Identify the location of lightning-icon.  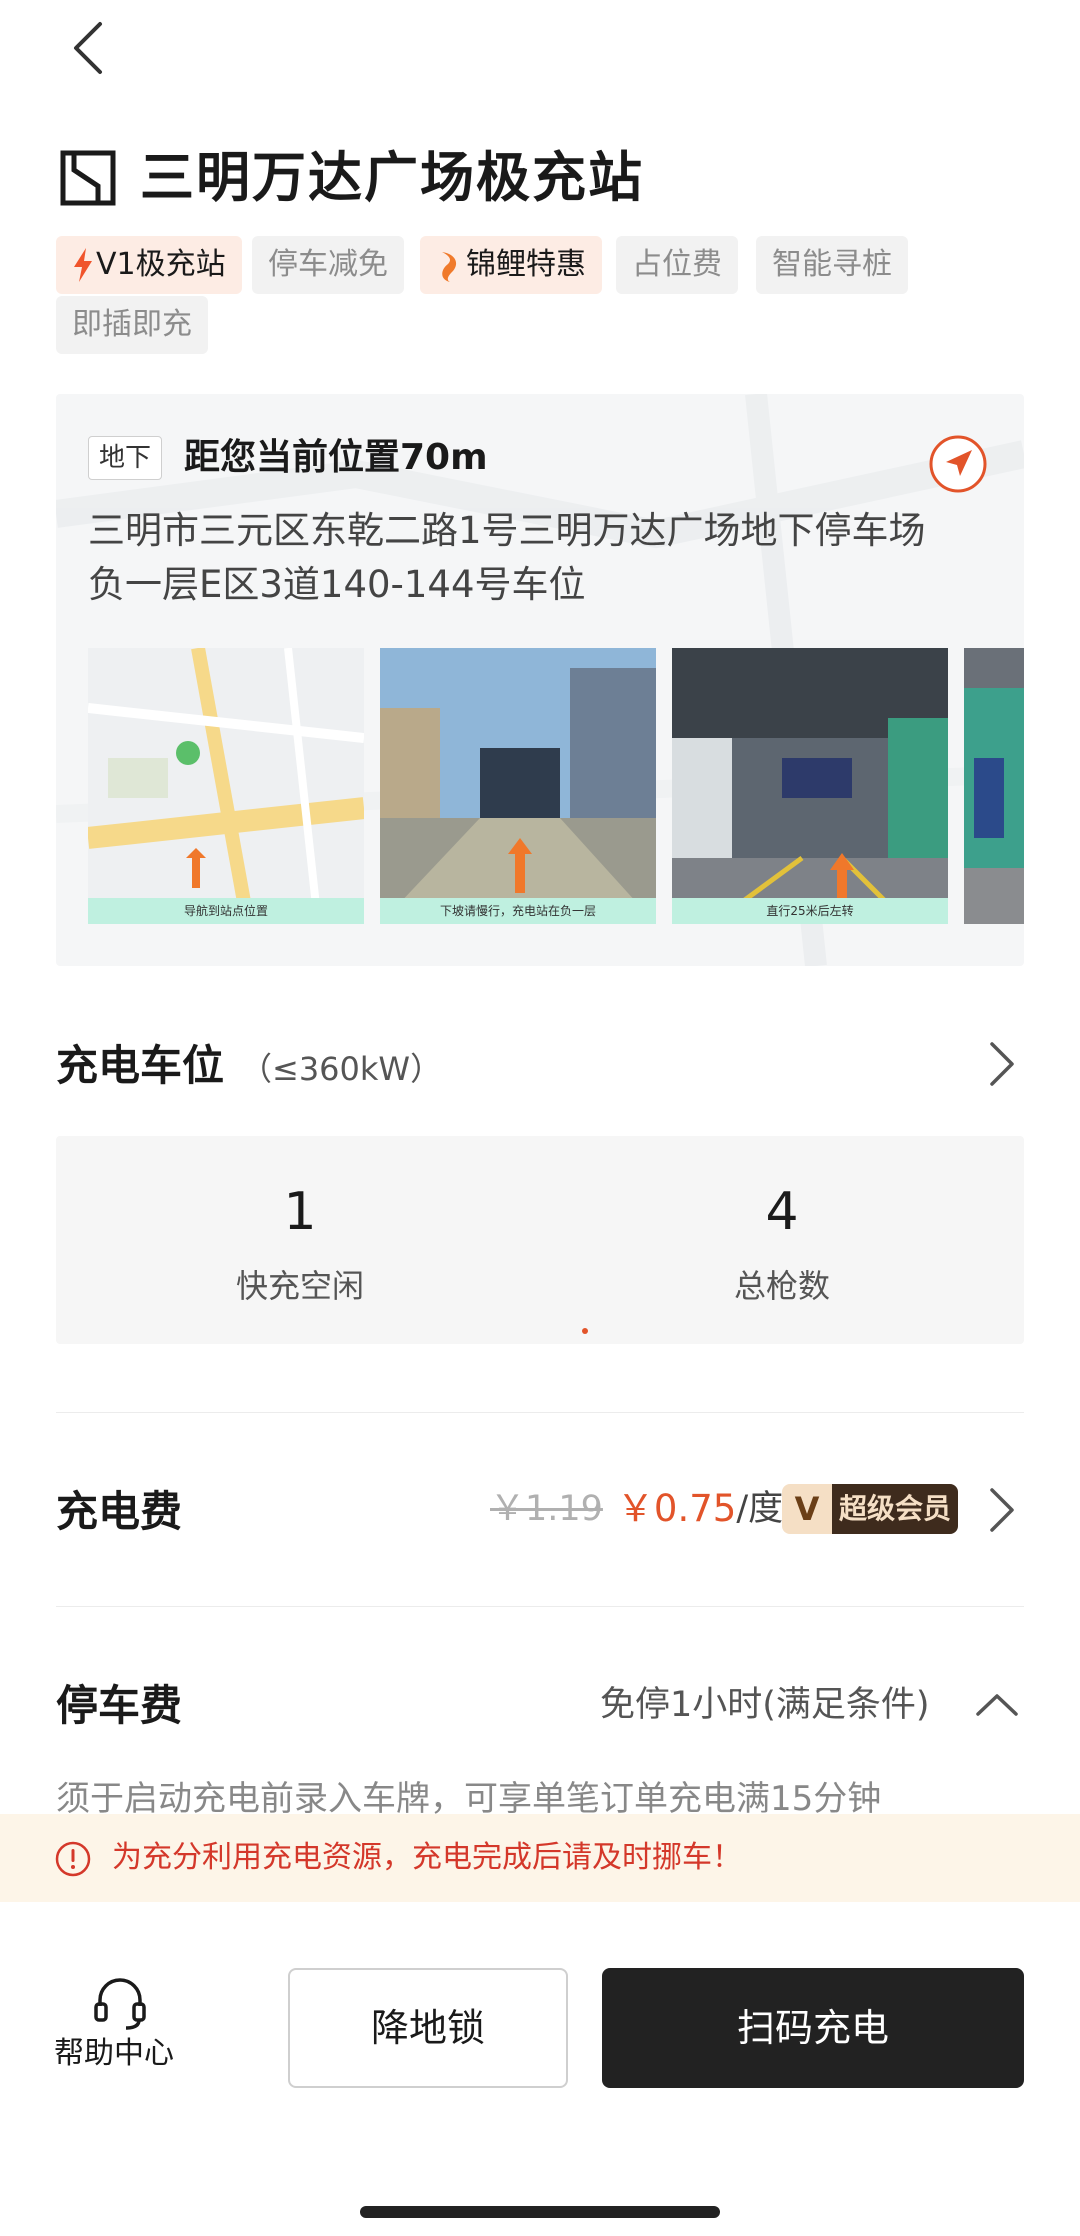
(83, 265).